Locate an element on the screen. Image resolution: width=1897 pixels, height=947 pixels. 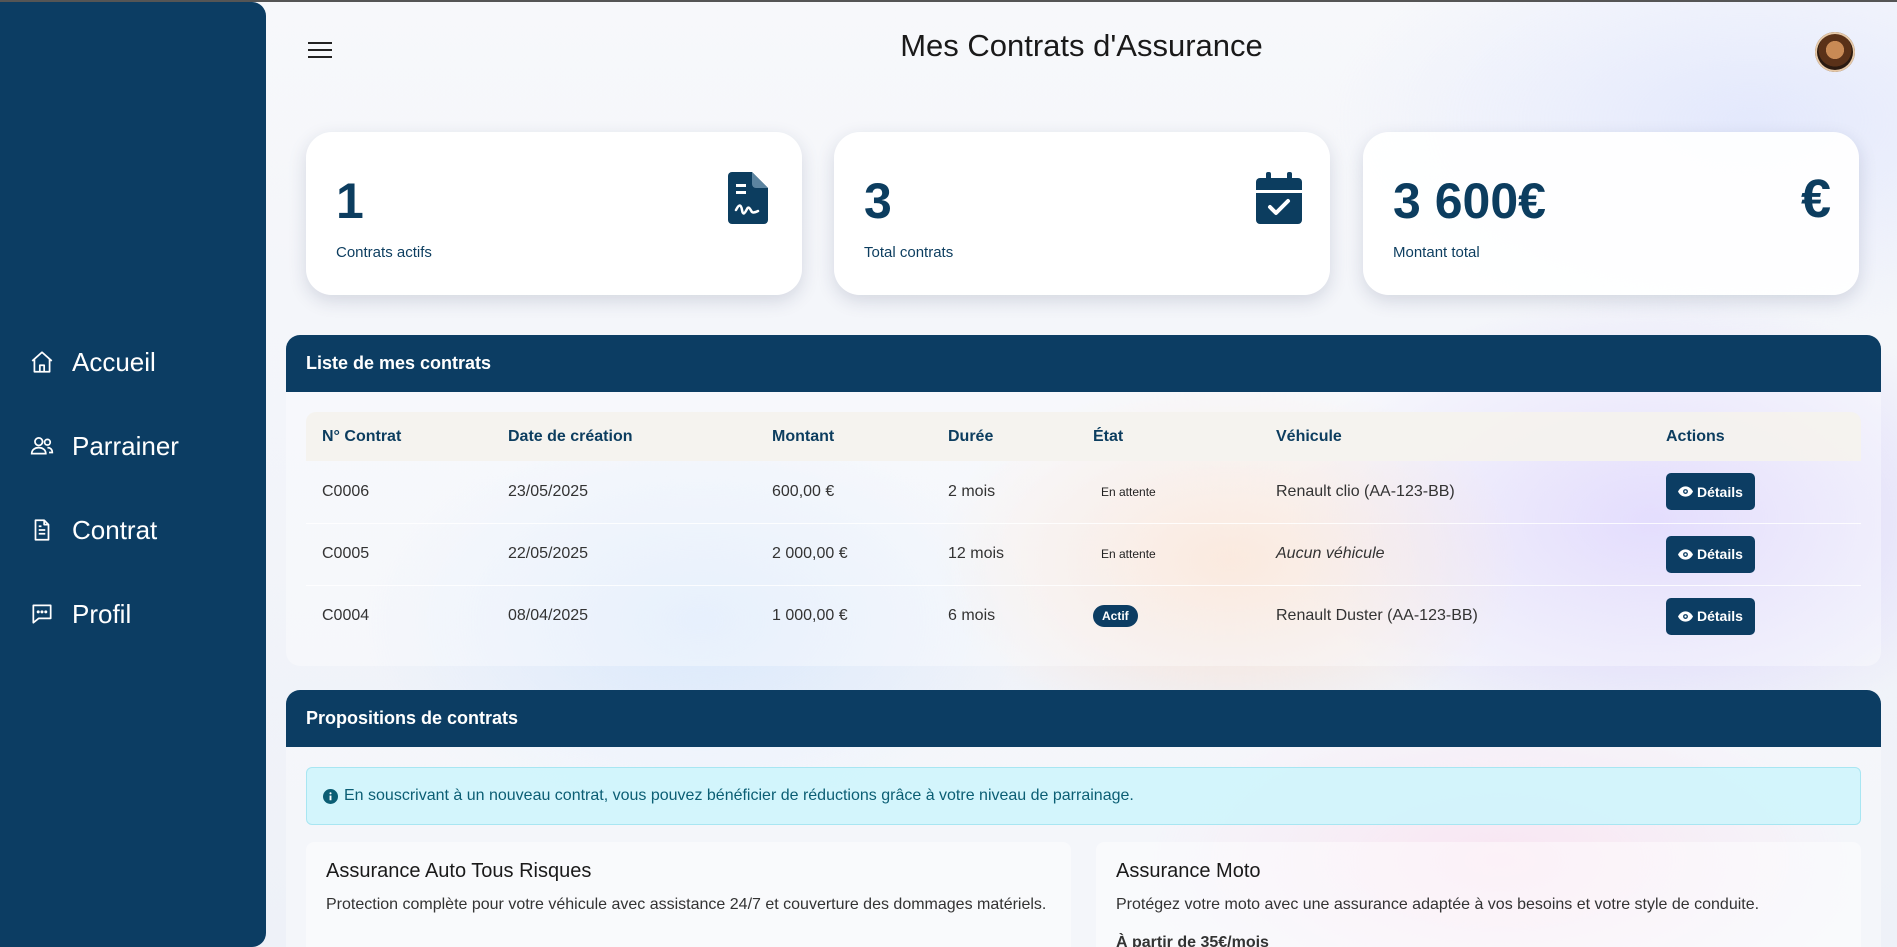
offer-title: Assurance Moto is located at coordinates (1188, 871).